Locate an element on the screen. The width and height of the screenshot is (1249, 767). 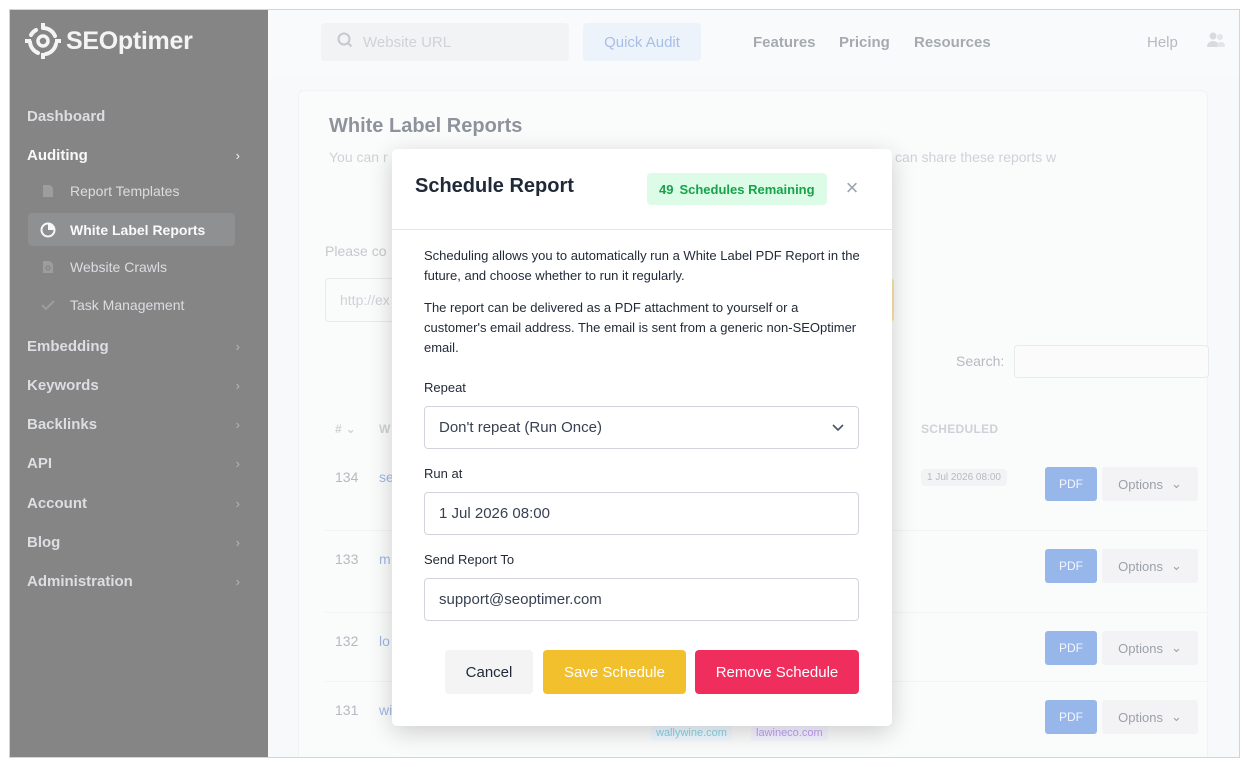
close-icon: × is located at coordinates (852, 188).